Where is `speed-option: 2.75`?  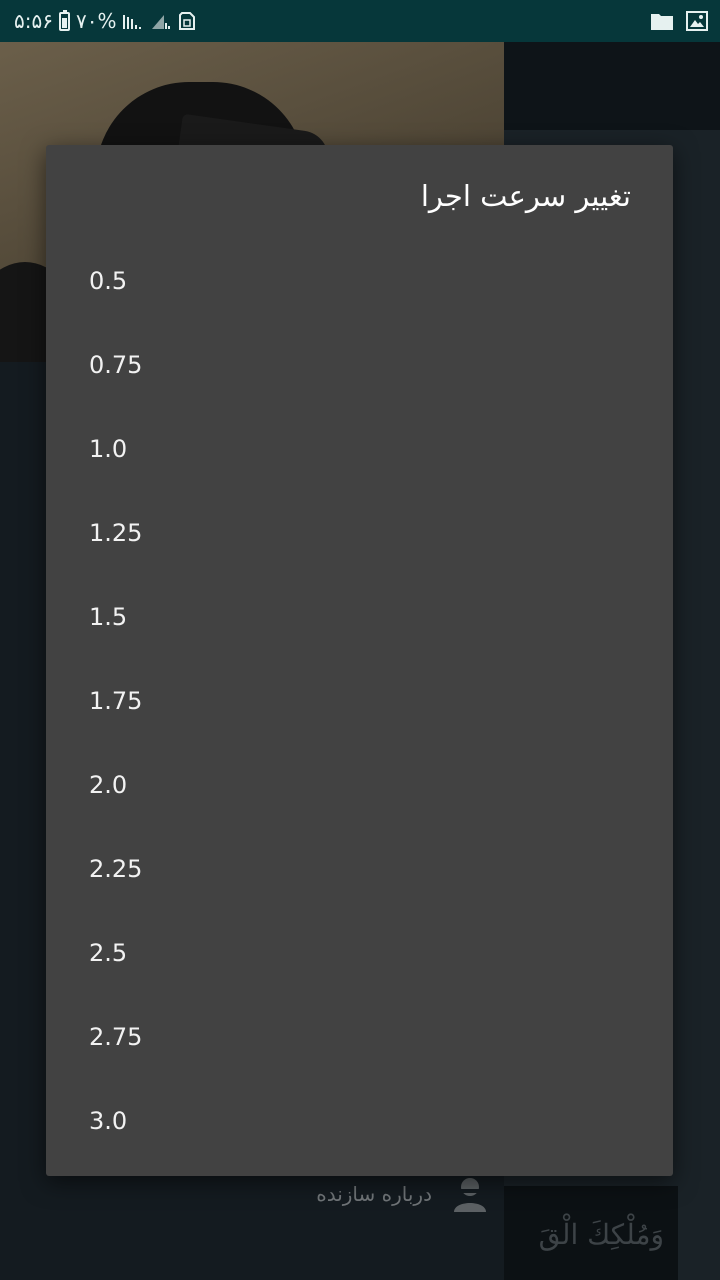 speed-option: 2.75 is located at coordinates (359, 1037).